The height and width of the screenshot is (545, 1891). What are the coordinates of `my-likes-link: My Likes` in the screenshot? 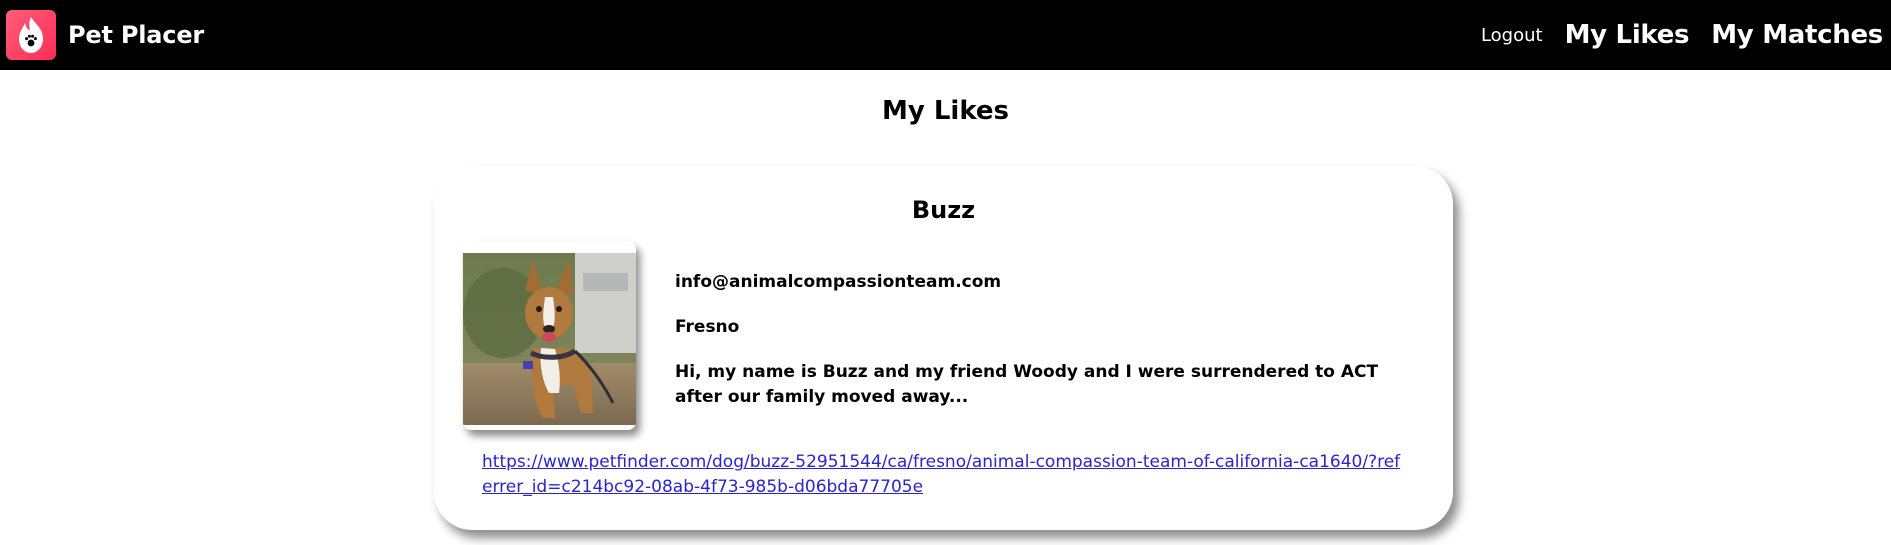 It's located at (1627, 35).